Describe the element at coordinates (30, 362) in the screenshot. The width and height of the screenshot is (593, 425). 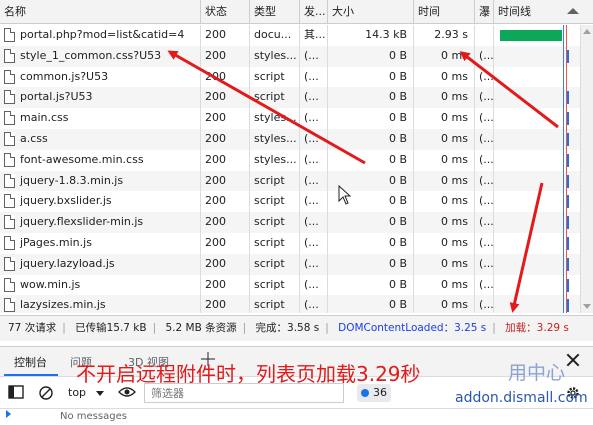
I see `tab-console: 控制台` at that location.